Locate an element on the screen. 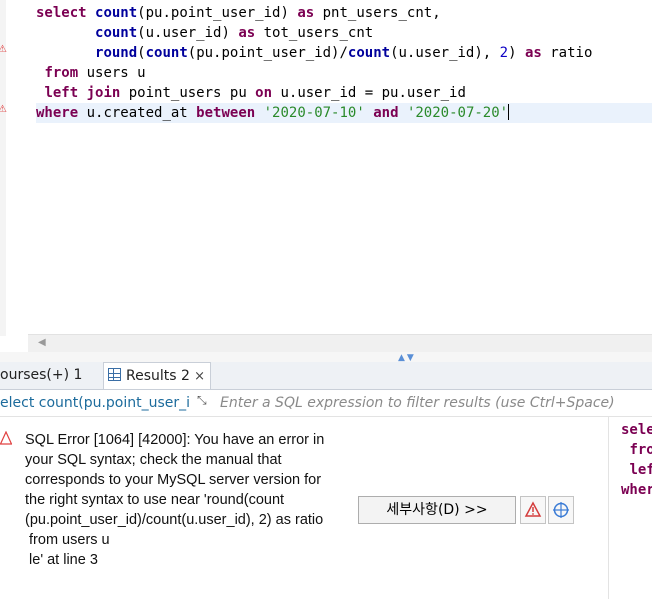 This screenshot has height=599, width=652. tab-courses: ourses(+) 1 is located at coordinates (50, 375).